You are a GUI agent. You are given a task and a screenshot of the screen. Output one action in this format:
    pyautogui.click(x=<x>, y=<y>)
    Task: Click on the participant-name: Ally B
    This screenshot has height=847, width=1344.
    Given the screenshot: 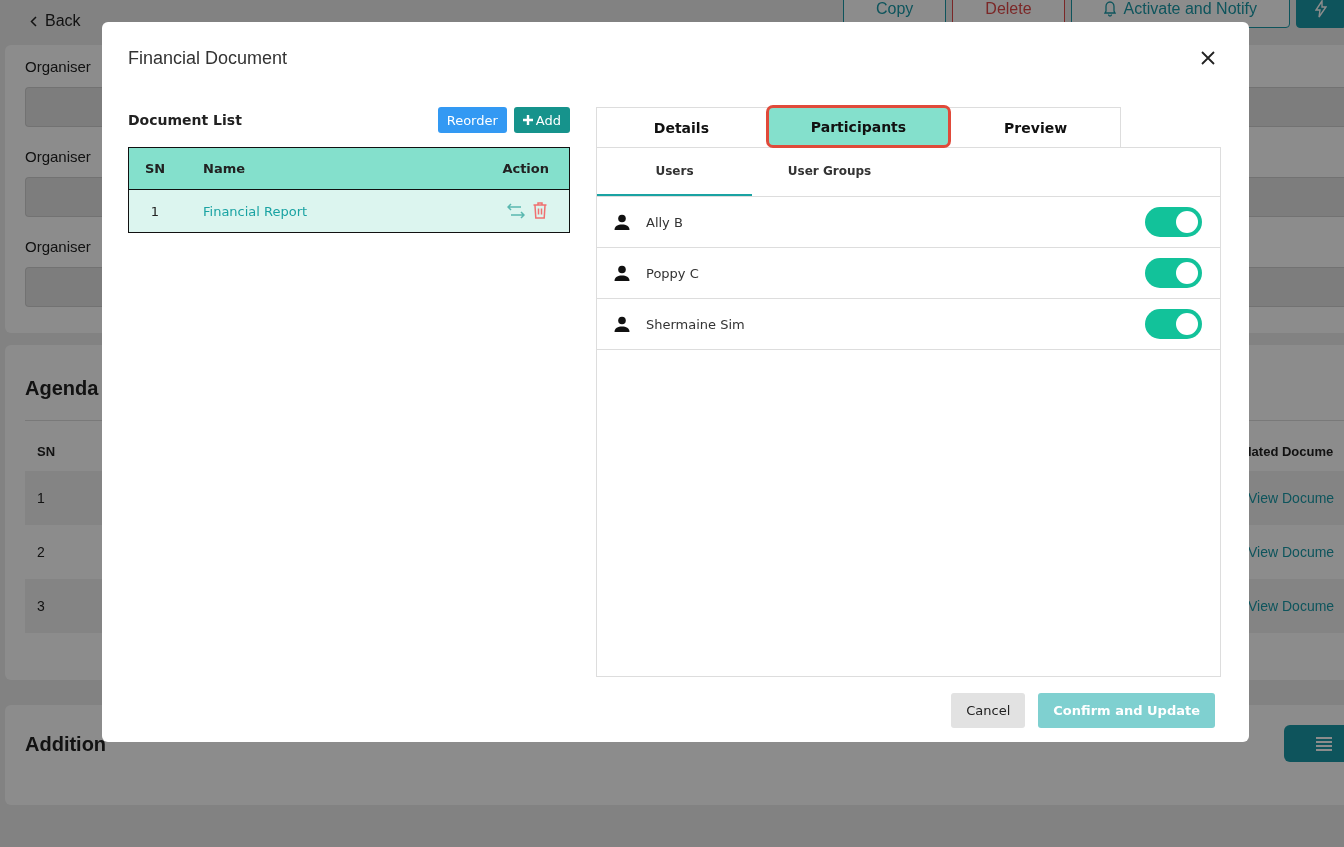 What is the action you would take?
    pyautogui.click(x=664, y=222)
    